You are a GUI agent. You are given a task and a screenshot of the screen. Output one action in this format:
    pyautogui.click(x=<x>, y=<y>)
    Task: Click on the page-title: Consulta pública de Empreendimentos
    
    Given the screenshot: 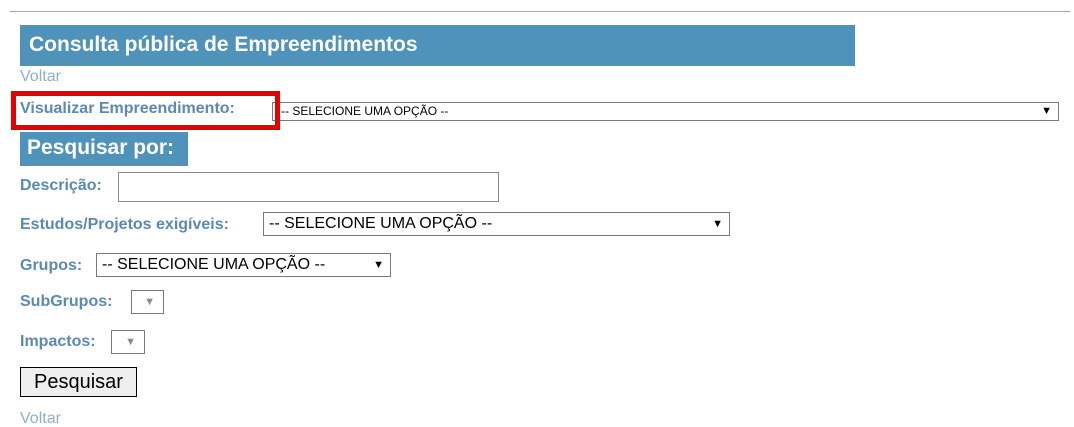 What is the action you would take?
    pyautogui.click(x=437, y=45)
    